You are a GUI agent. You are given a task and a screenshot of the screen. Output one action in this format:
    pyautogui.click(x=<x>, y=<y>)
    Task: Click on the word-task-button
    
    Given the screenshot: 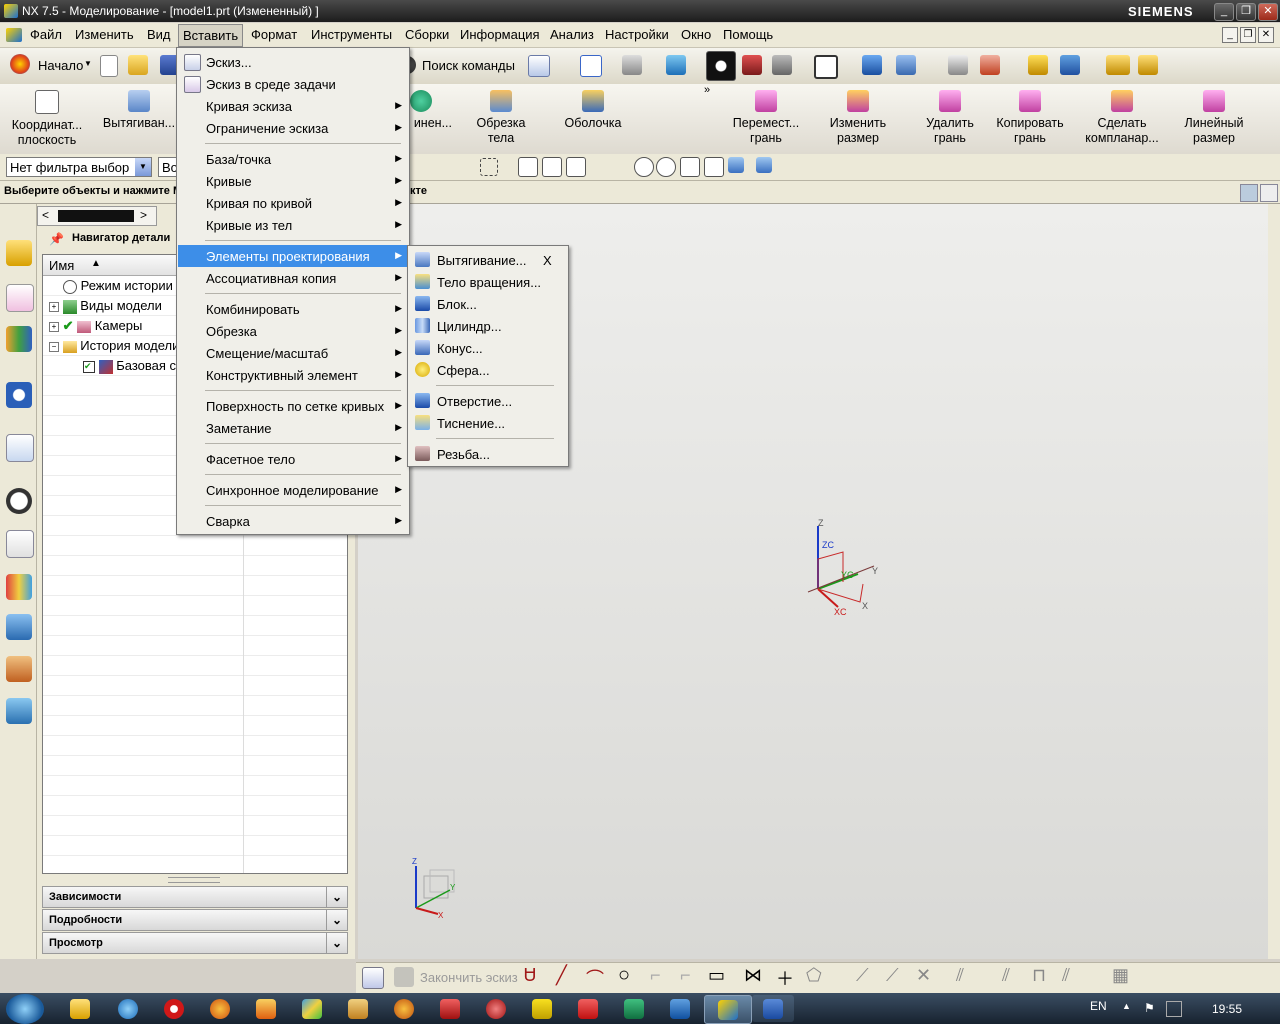 What is the action you would take?
    pyautogui.click(x=773, y=1008)
    